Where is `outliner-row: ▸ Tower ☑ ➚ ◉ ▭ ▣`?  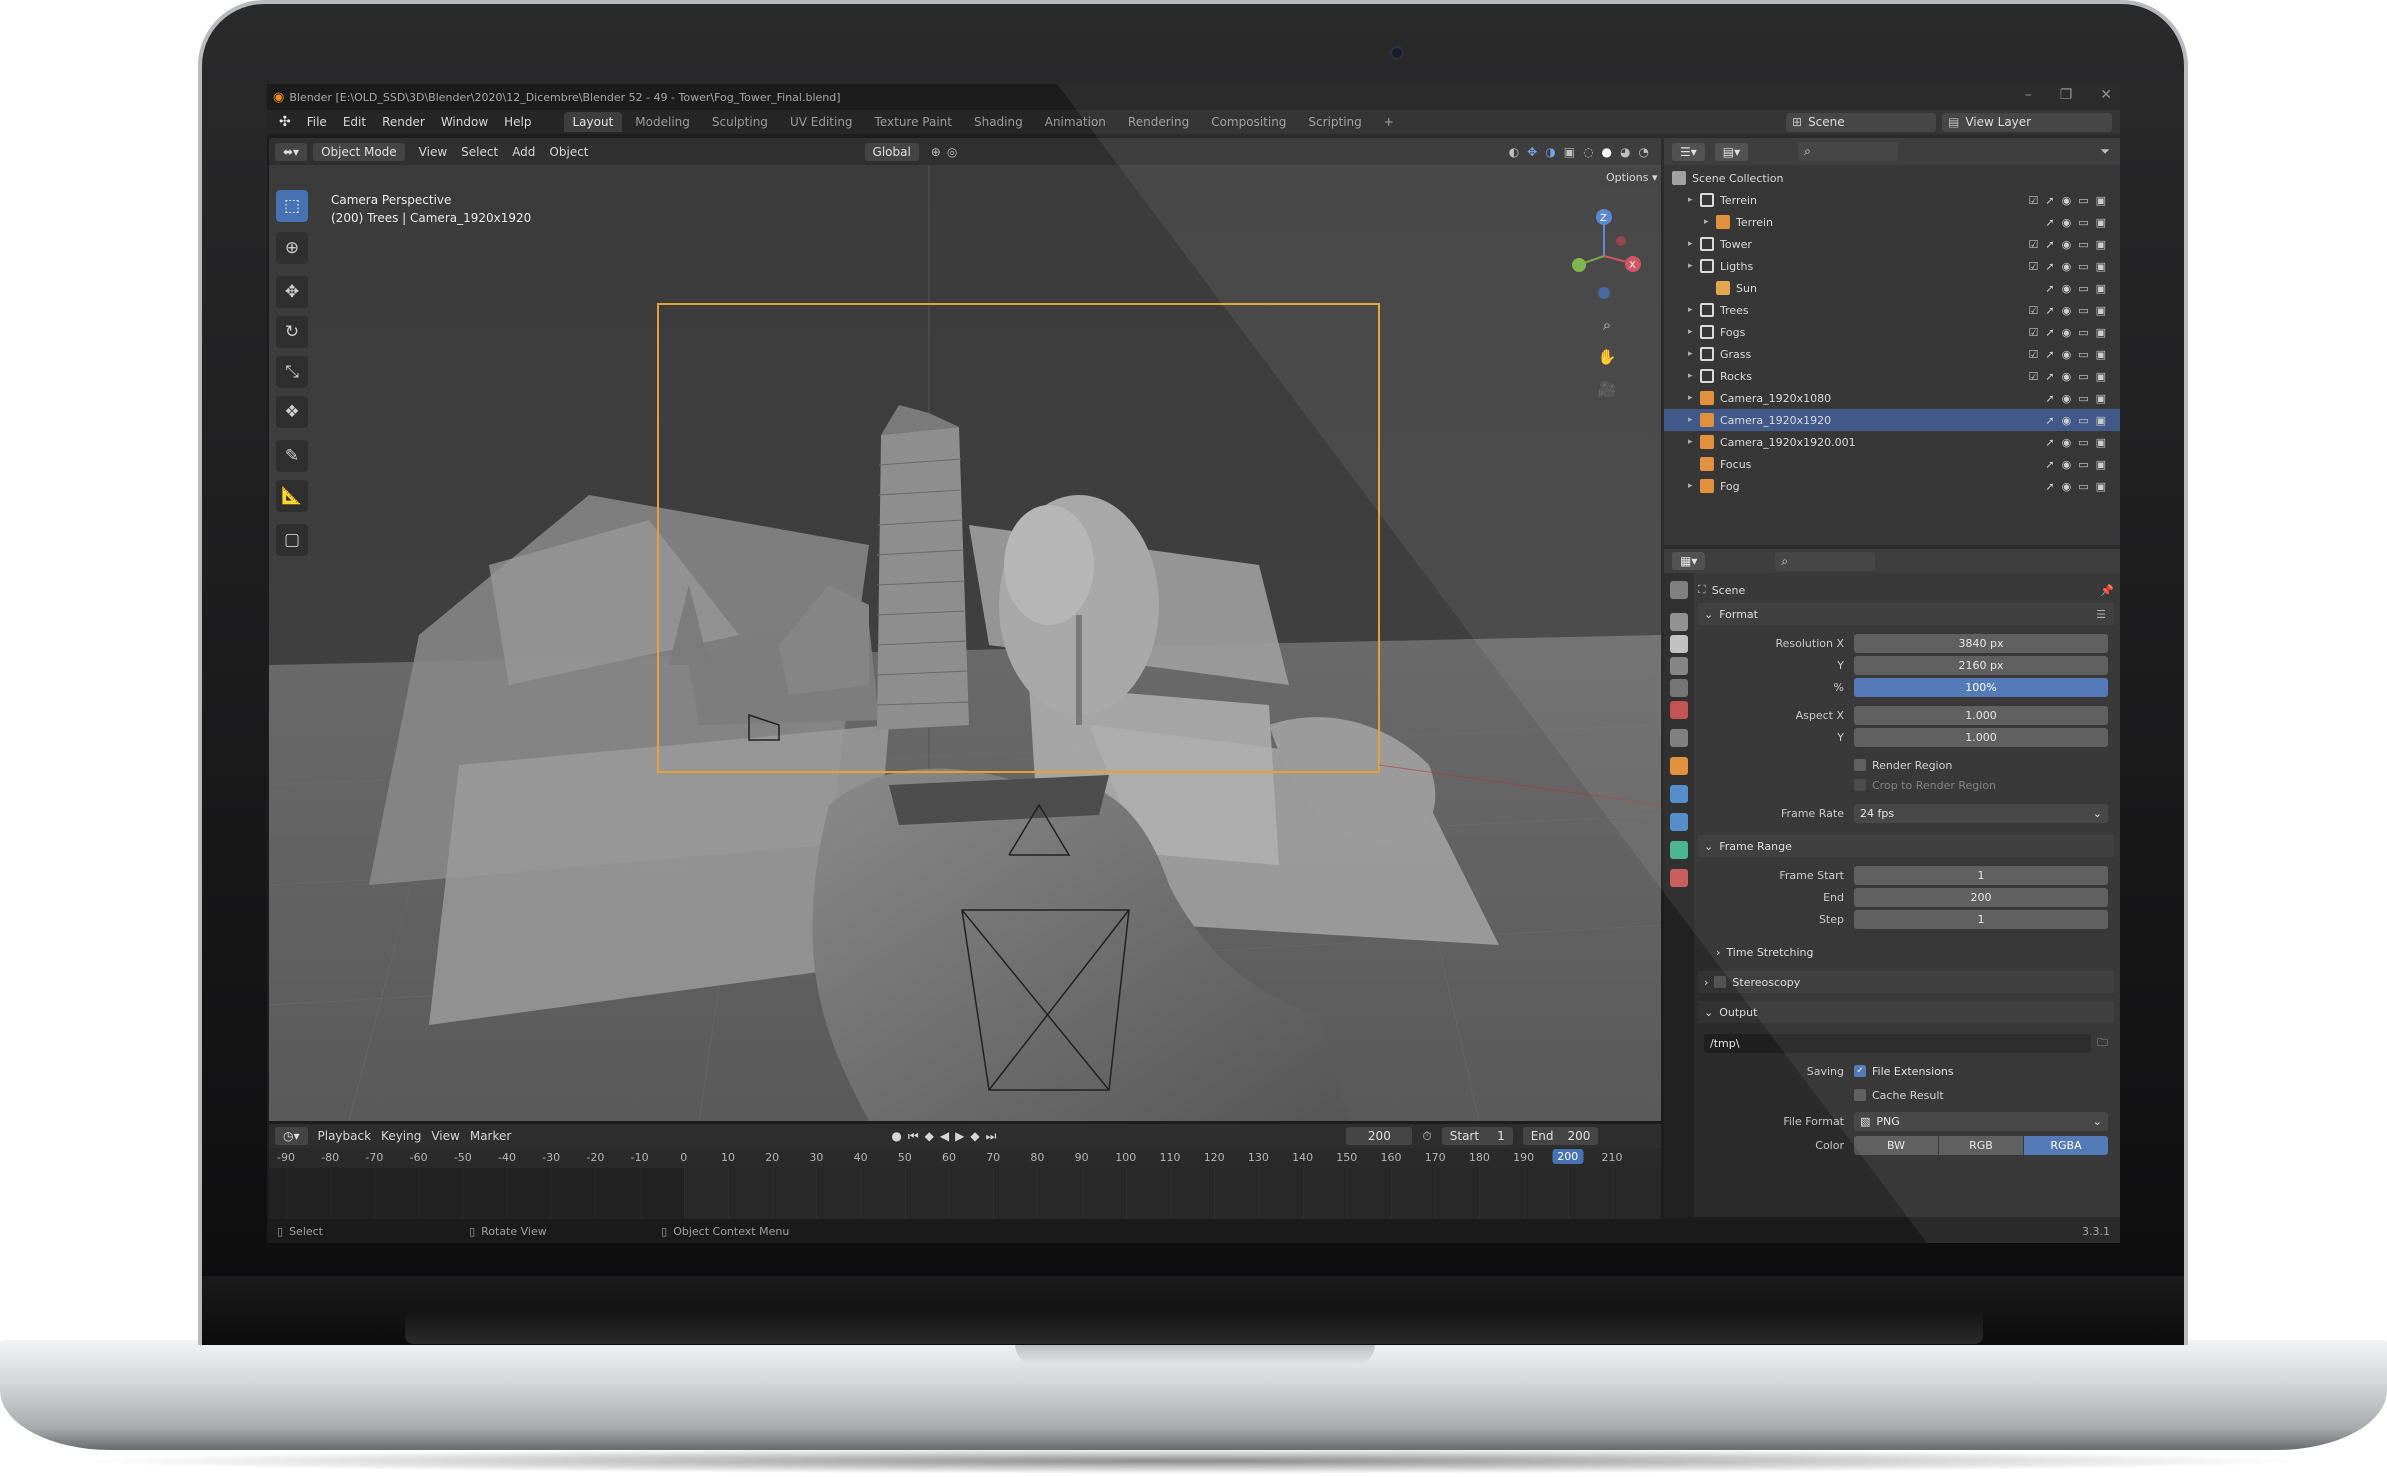
outliner-row: ▸ Tower ☑ ➚ ◉ ▭ ▣ is located at coordinates (1892, 244).